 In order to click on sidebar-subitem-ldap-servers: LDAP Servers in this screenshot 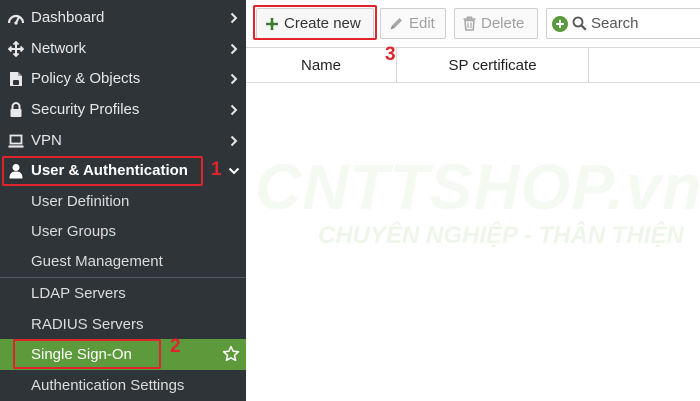, I will do `click(123, 293)`.